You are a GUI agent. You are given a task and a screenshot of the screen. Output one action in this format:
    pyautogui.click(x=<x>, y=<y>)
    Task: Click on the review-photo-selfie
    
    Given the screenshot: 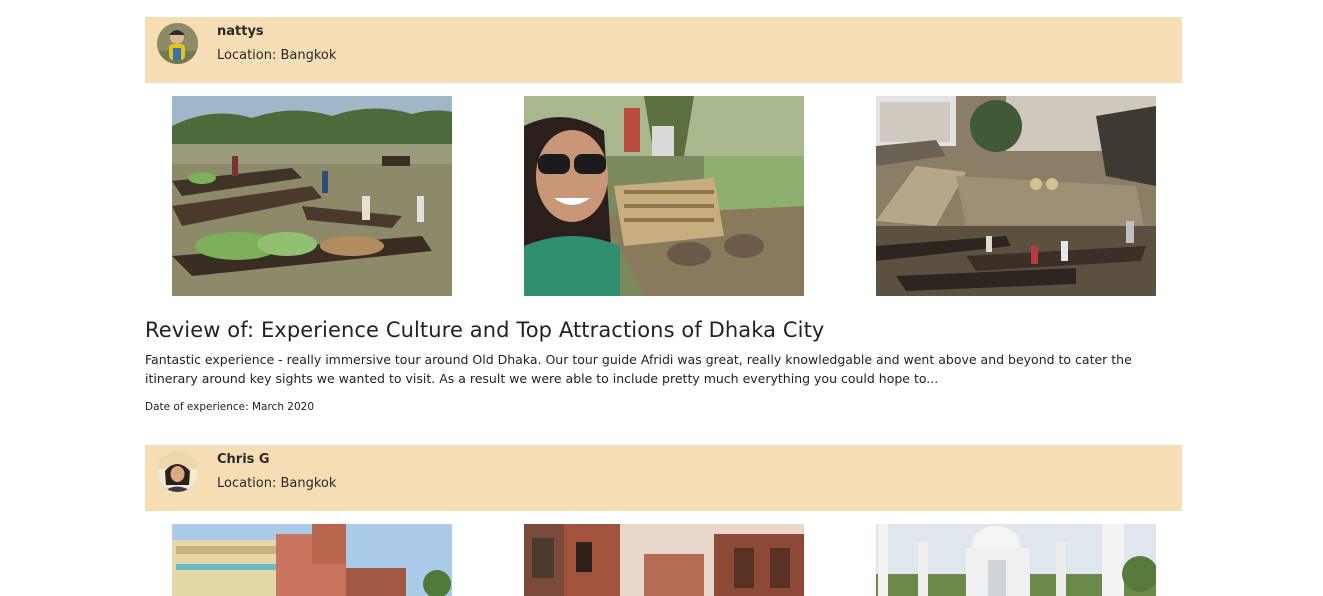 What is the action you would take?
    pyautogui.click(x=664, y=196)
    